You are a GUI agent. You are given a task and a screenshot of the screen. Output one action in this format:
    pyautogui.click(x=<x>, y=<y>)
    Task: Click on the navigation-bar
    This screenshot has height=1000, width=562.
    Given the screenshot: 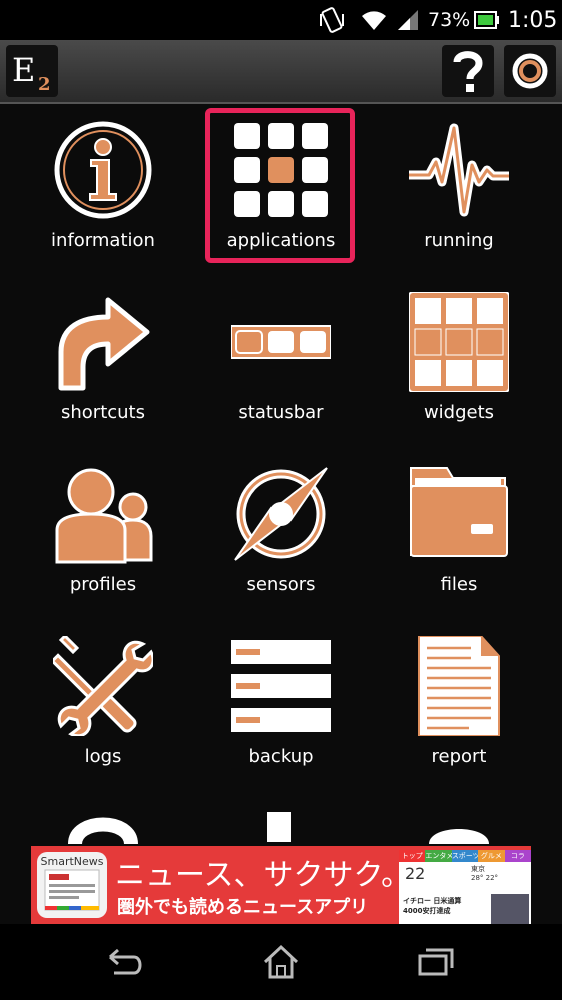 What is the action you would take?
    pyautogui.click(x=281, y=962)
    